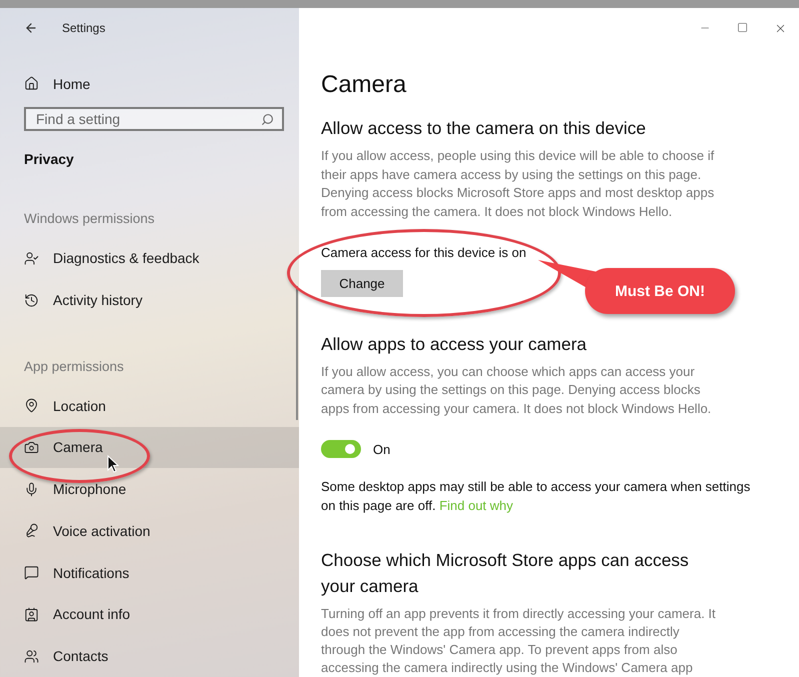 This screenshot has height=677, width=799. What do you see at coordinates (516, 390) in the screenshot?
I see `description: If you allow access, you can choose which apps can access your camera by using the settings on this page. Denying access blocks apps from accessing your camera. It does not block Windows Hello.` at bounding box center [516, 390].